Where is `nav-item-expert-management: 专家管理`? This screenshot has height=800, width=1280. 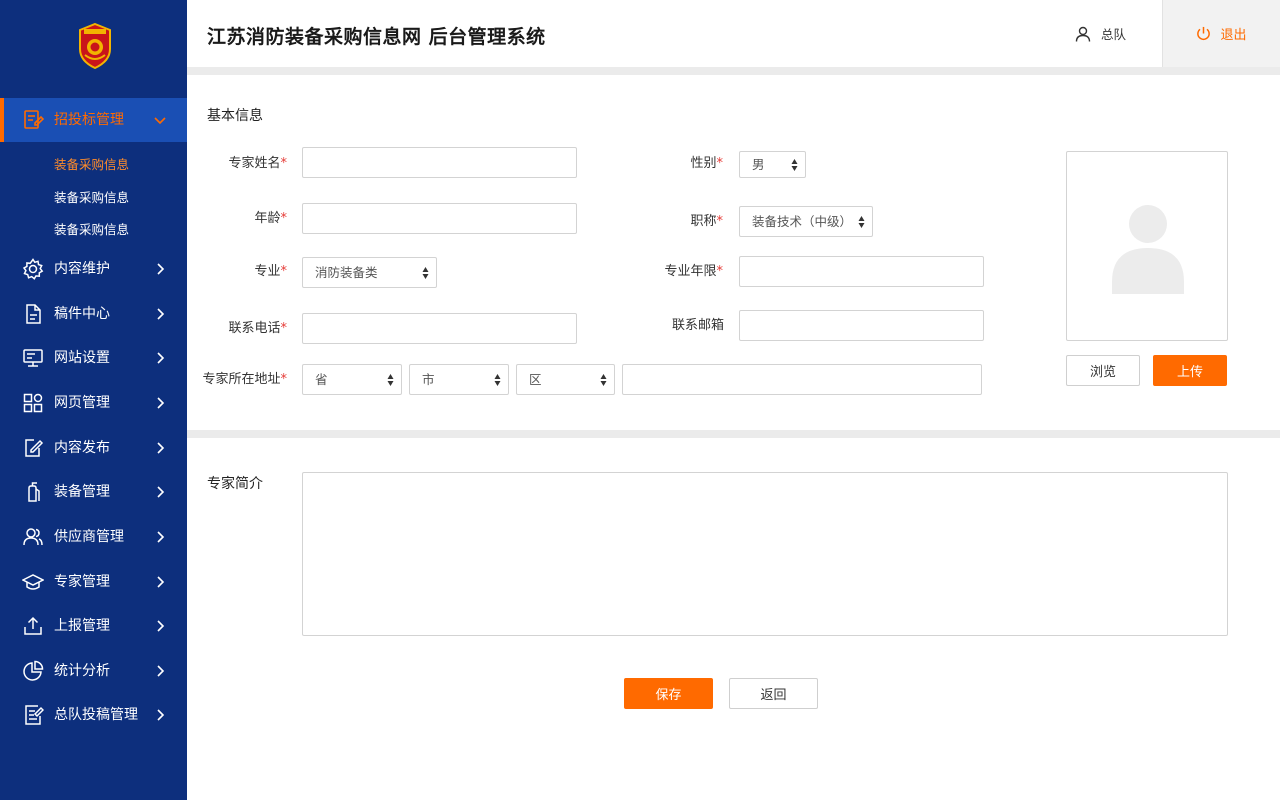
nav-item-expert-management: 专家管理 is located at coordinates (93, 582).